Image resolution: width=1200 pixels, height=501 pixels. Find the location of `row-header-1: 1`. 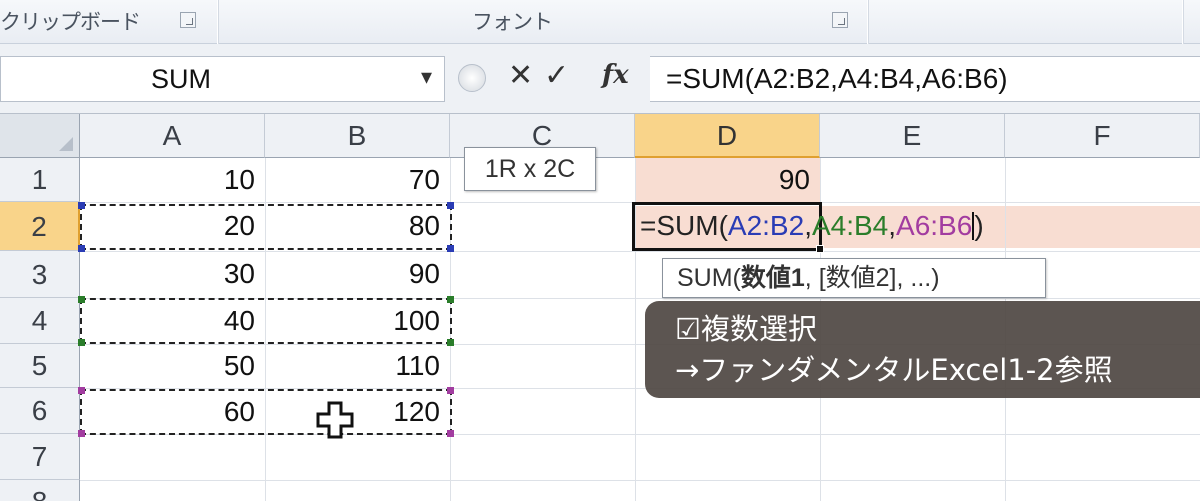

row-header-1: 1 is located at coordinates (40, 180).